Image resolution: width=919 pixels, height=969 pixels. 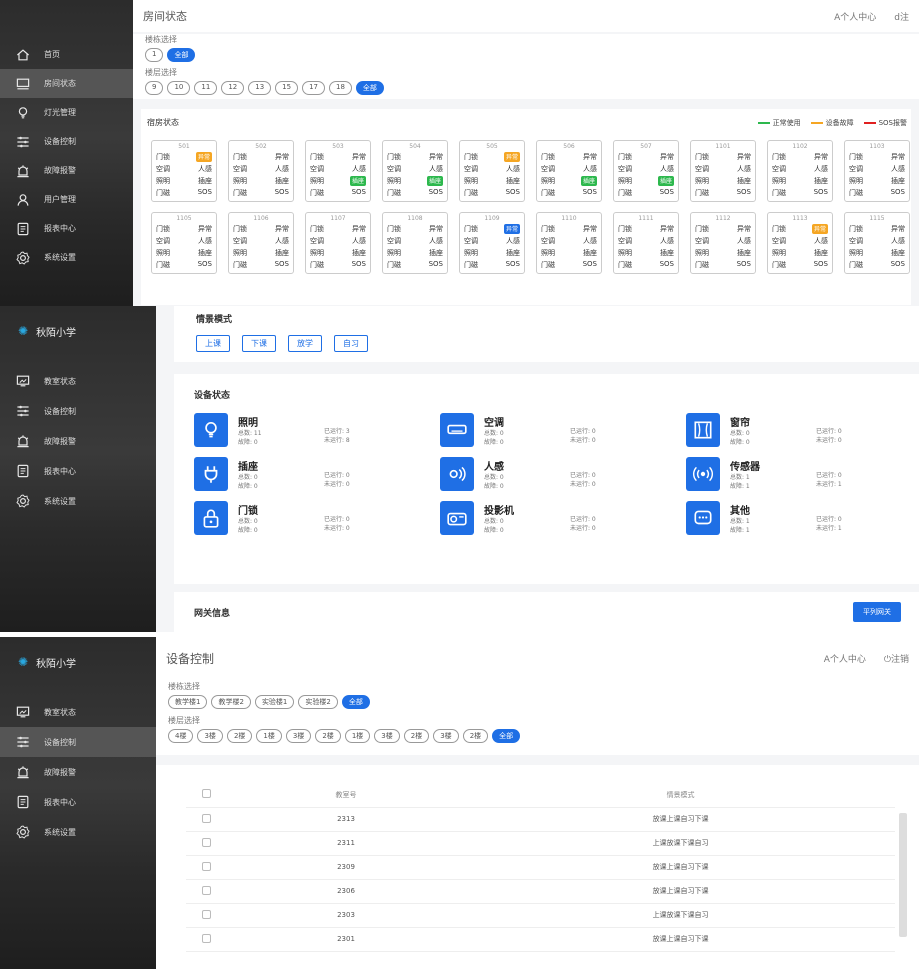 What do you see at coordinates (901, 16) in the screenshot?
I see `logout-link: d注` at bounding box center [901, 16].